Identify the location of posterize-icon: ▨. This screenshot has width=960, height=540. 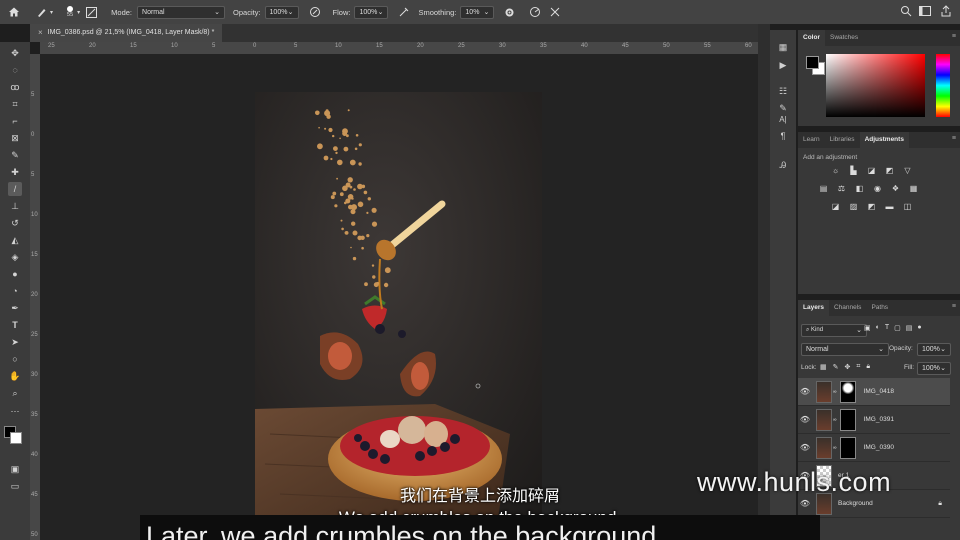
(853, 206).